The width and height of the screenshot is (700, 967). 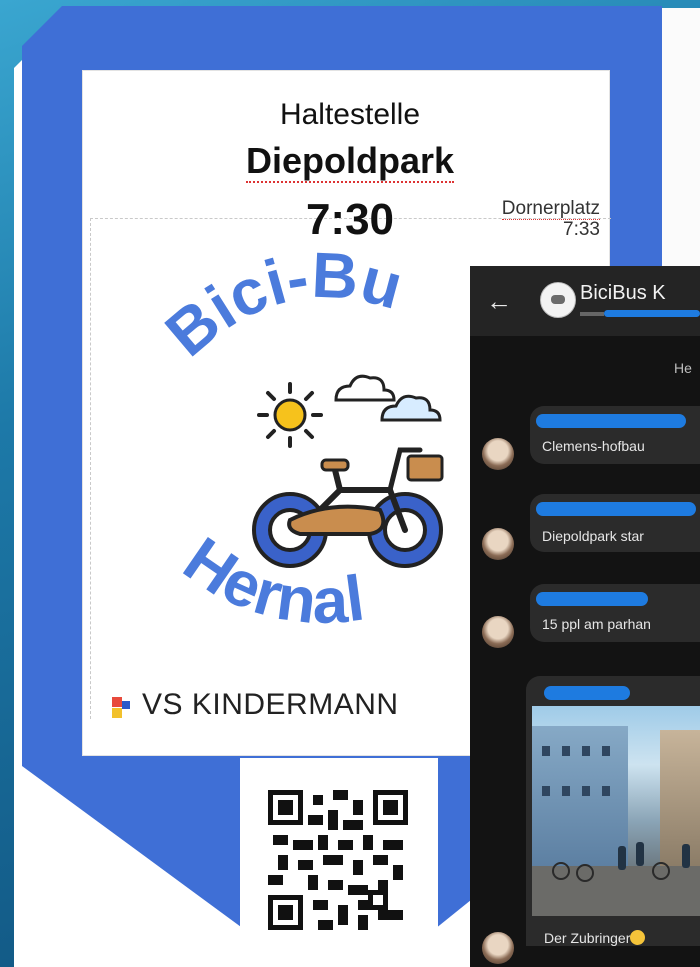 I want to click on chat-header: ← BiciBus K, so click(x=585, y=301).